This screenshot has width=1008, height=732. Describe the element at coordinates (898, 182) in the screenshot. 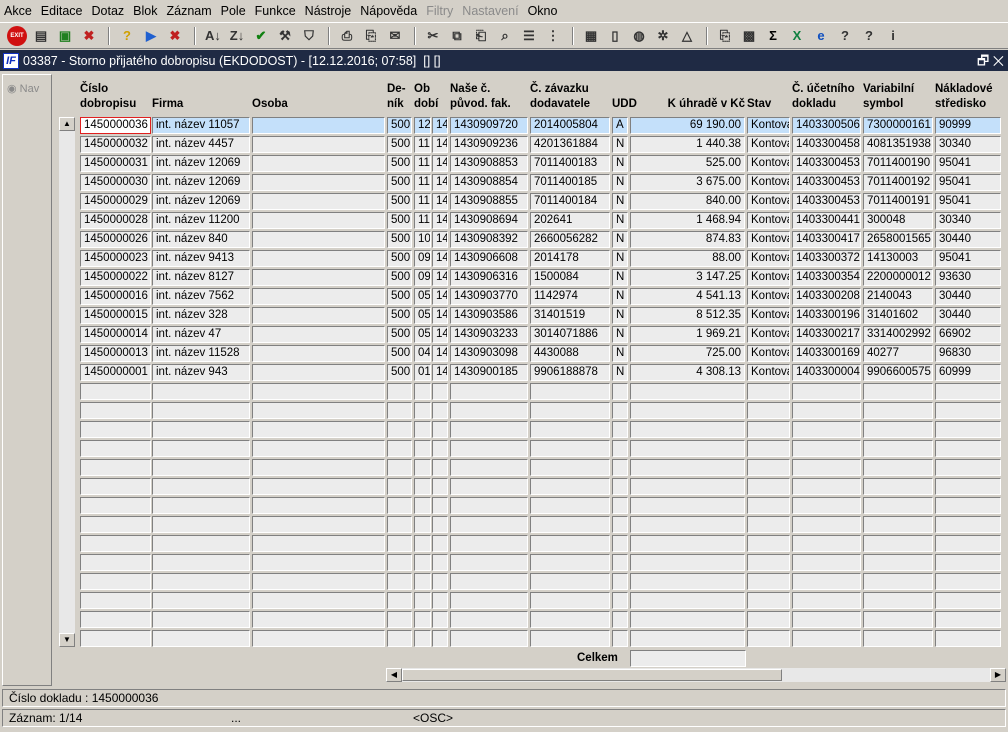

I see `cell-12: 7011400192` at that location.